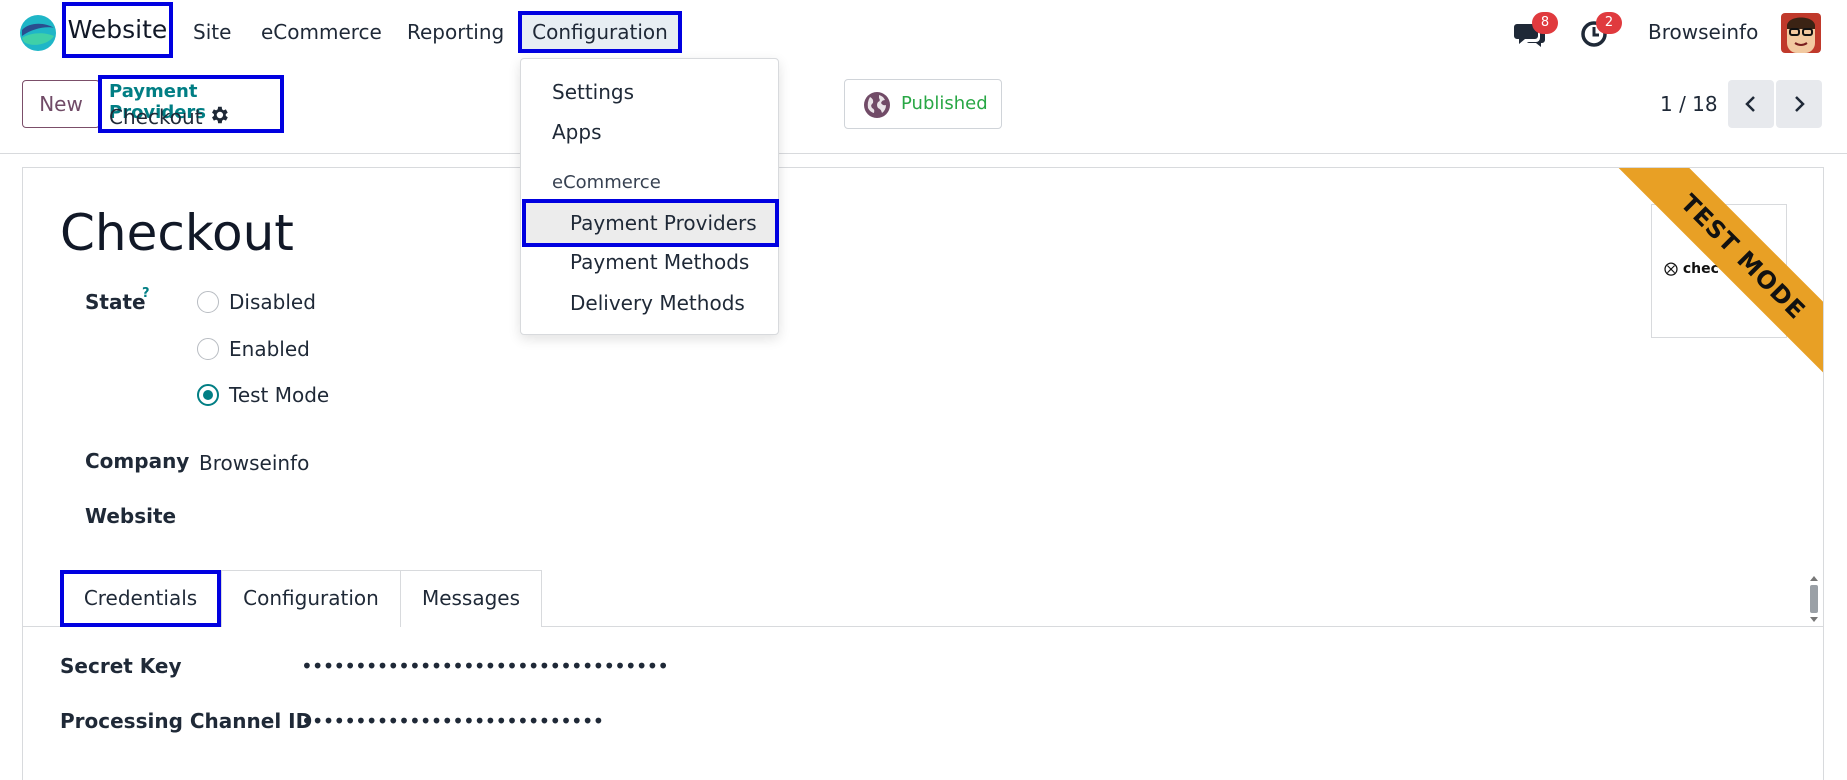 The image size is (1847, 780). I want to click on menu-item-settings: Settings, so click(593, 92).